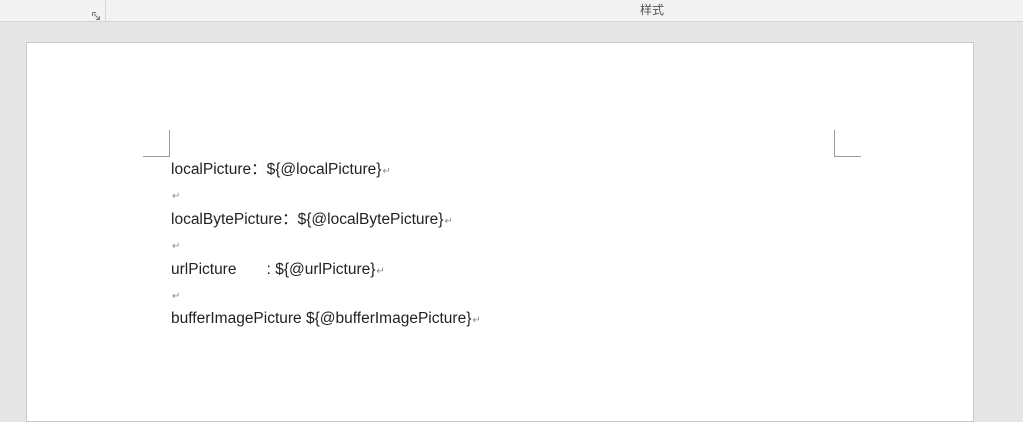 The height and width of the screenshot is (422, 1023). What do you see at coordinates (307, 219) in the screenshot?
I see `paragraph-text: localBytePicture：${@localBytePicture}` at bounding box center [307, 219].